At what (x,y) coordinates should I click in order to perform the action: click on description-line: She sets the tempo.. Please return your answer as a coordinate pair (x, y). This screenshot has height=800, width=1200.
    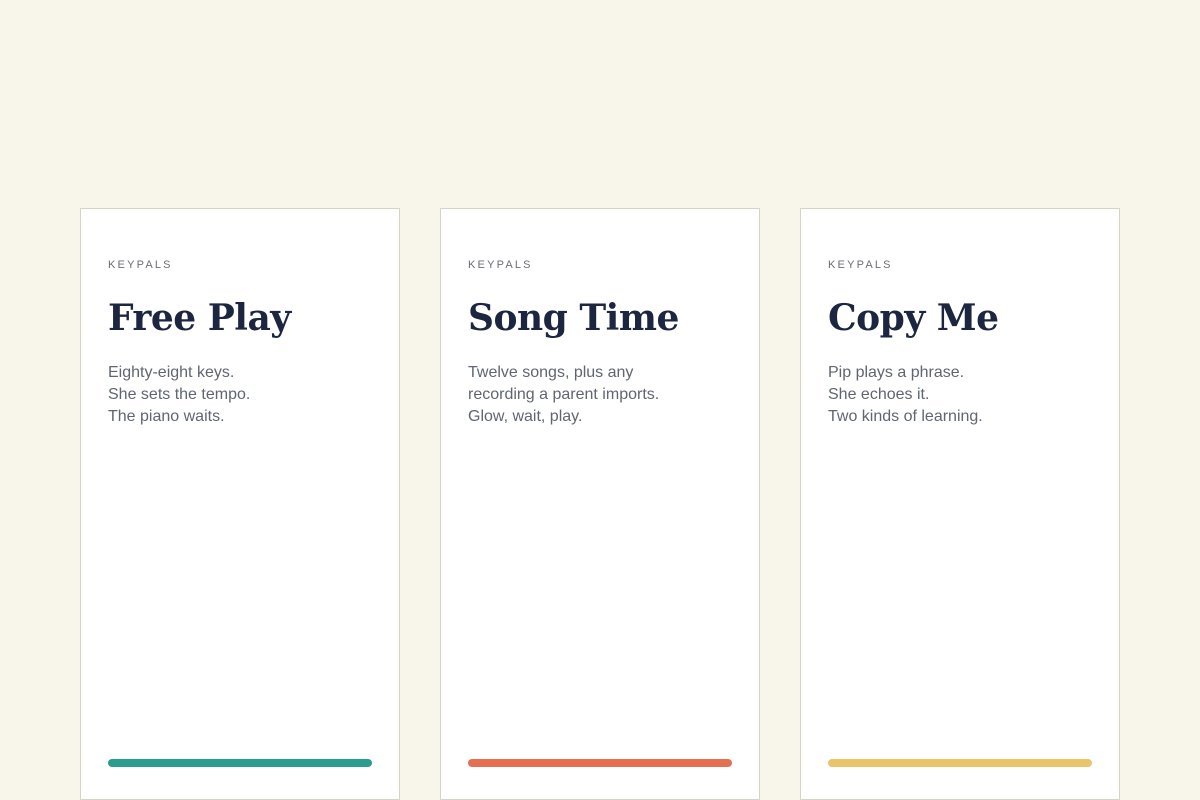
    Looking at the image, I should click on (179, 394).